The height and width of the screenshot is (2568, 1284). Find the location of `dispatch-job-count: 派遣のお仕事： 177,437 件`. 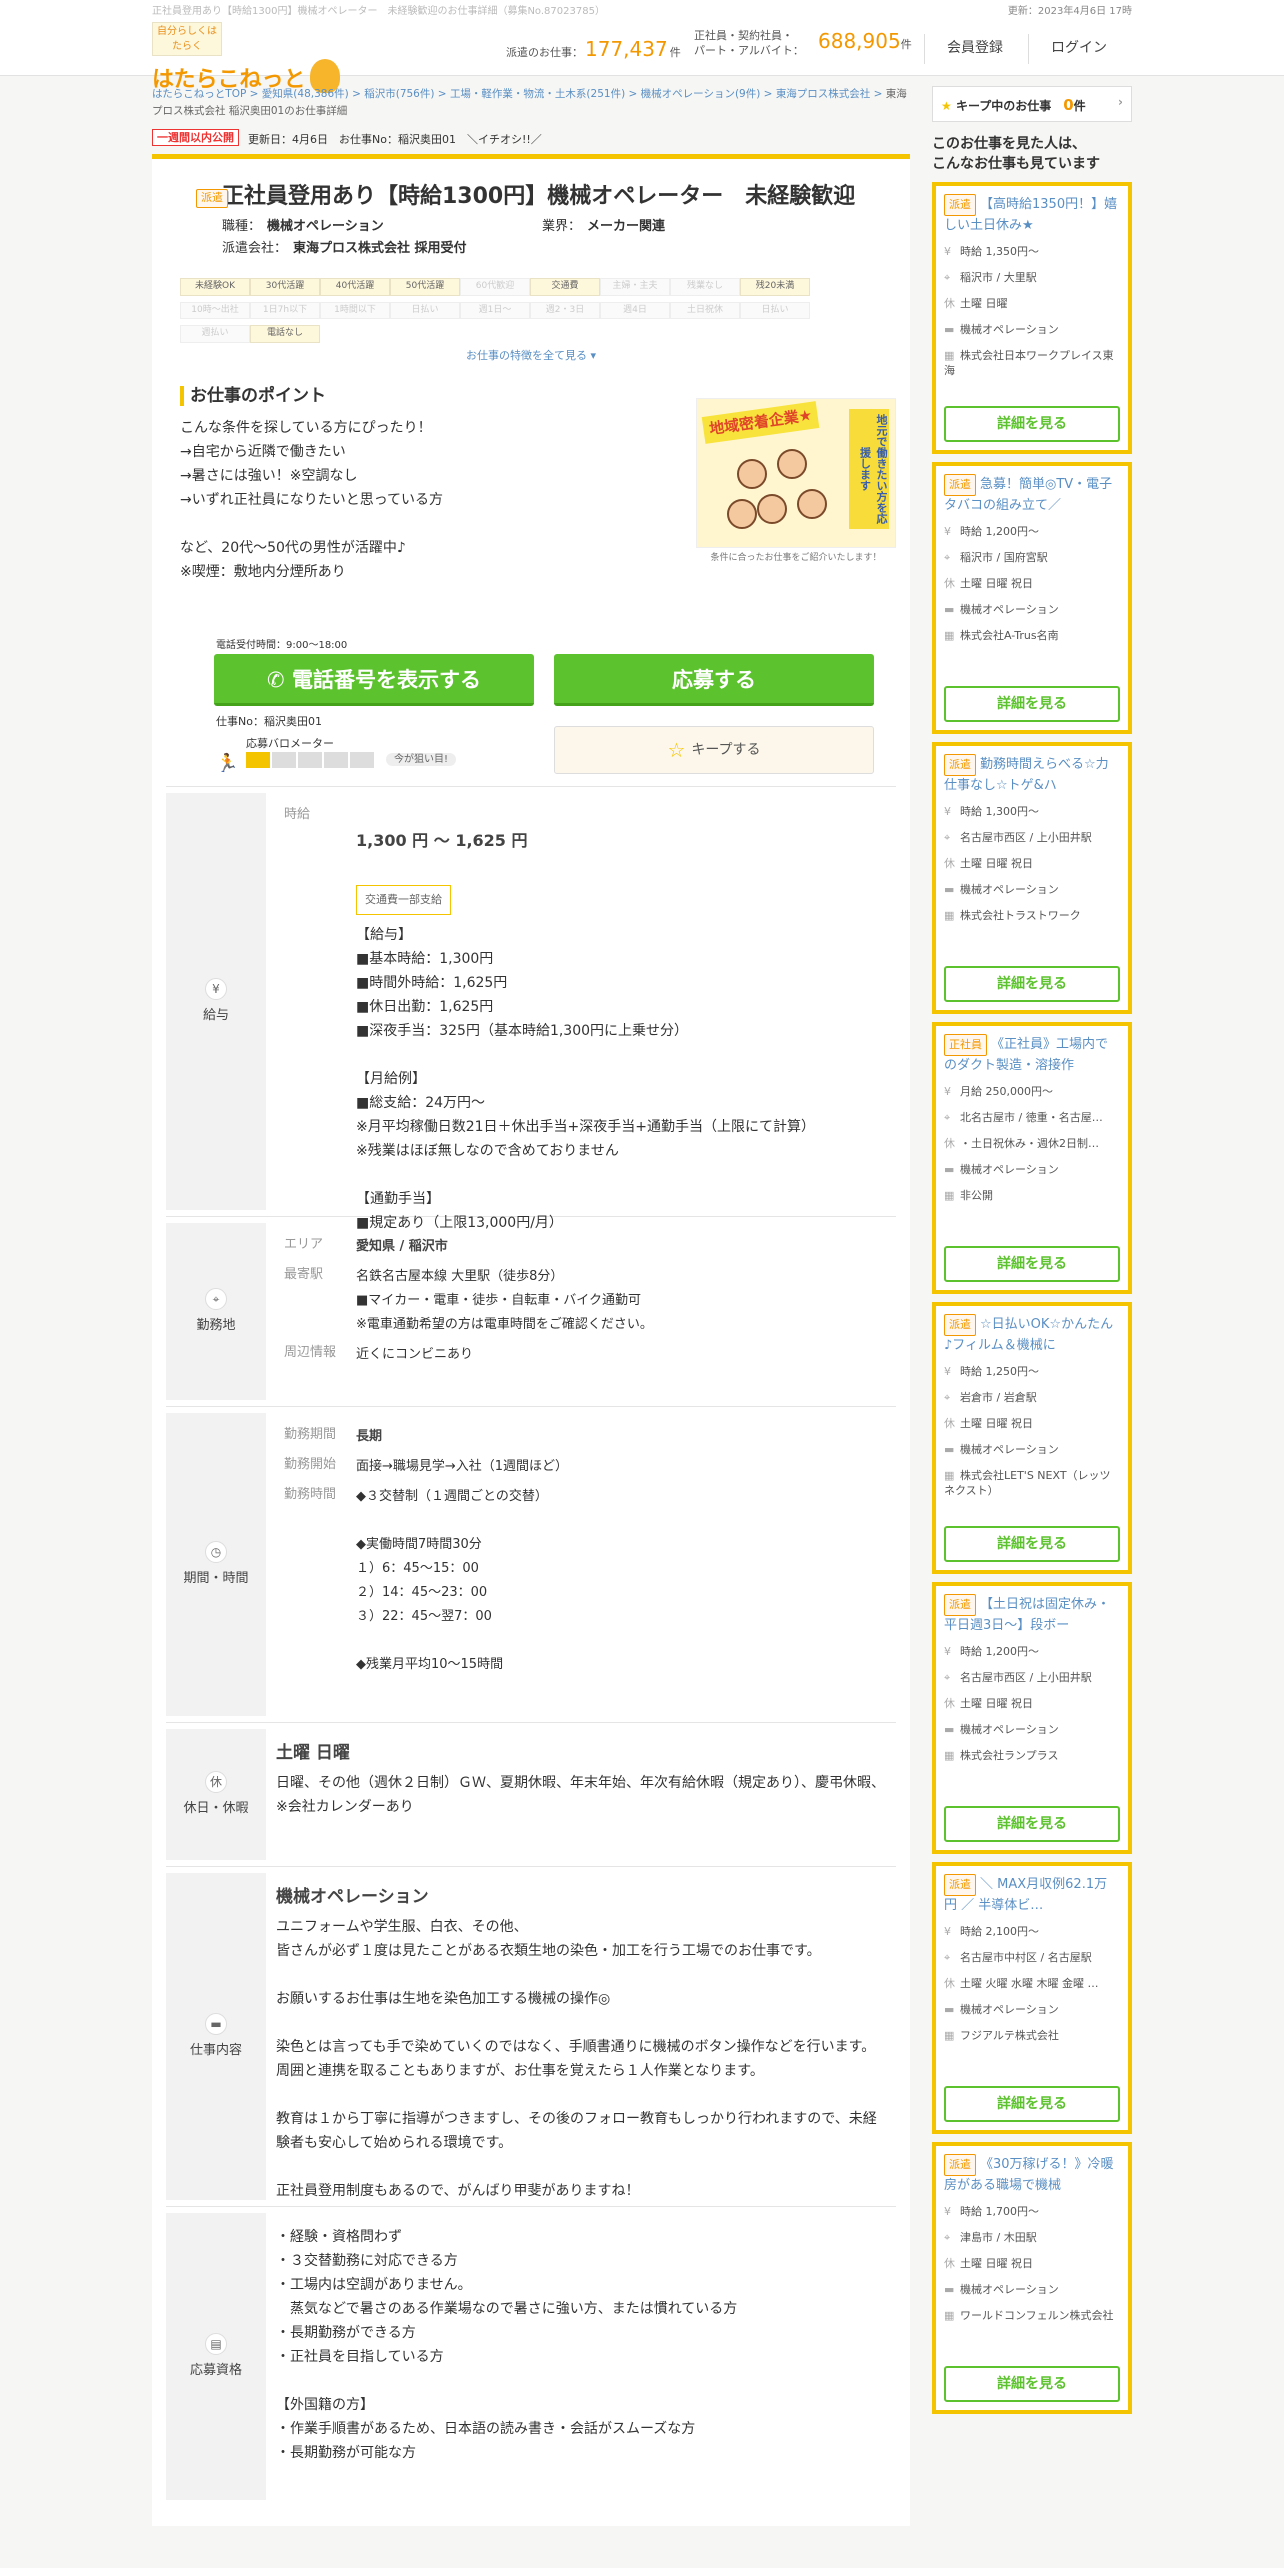

dispatch-job-count: 派遣のお仕事： 177,437 件 is located at coordinates (593, 49).